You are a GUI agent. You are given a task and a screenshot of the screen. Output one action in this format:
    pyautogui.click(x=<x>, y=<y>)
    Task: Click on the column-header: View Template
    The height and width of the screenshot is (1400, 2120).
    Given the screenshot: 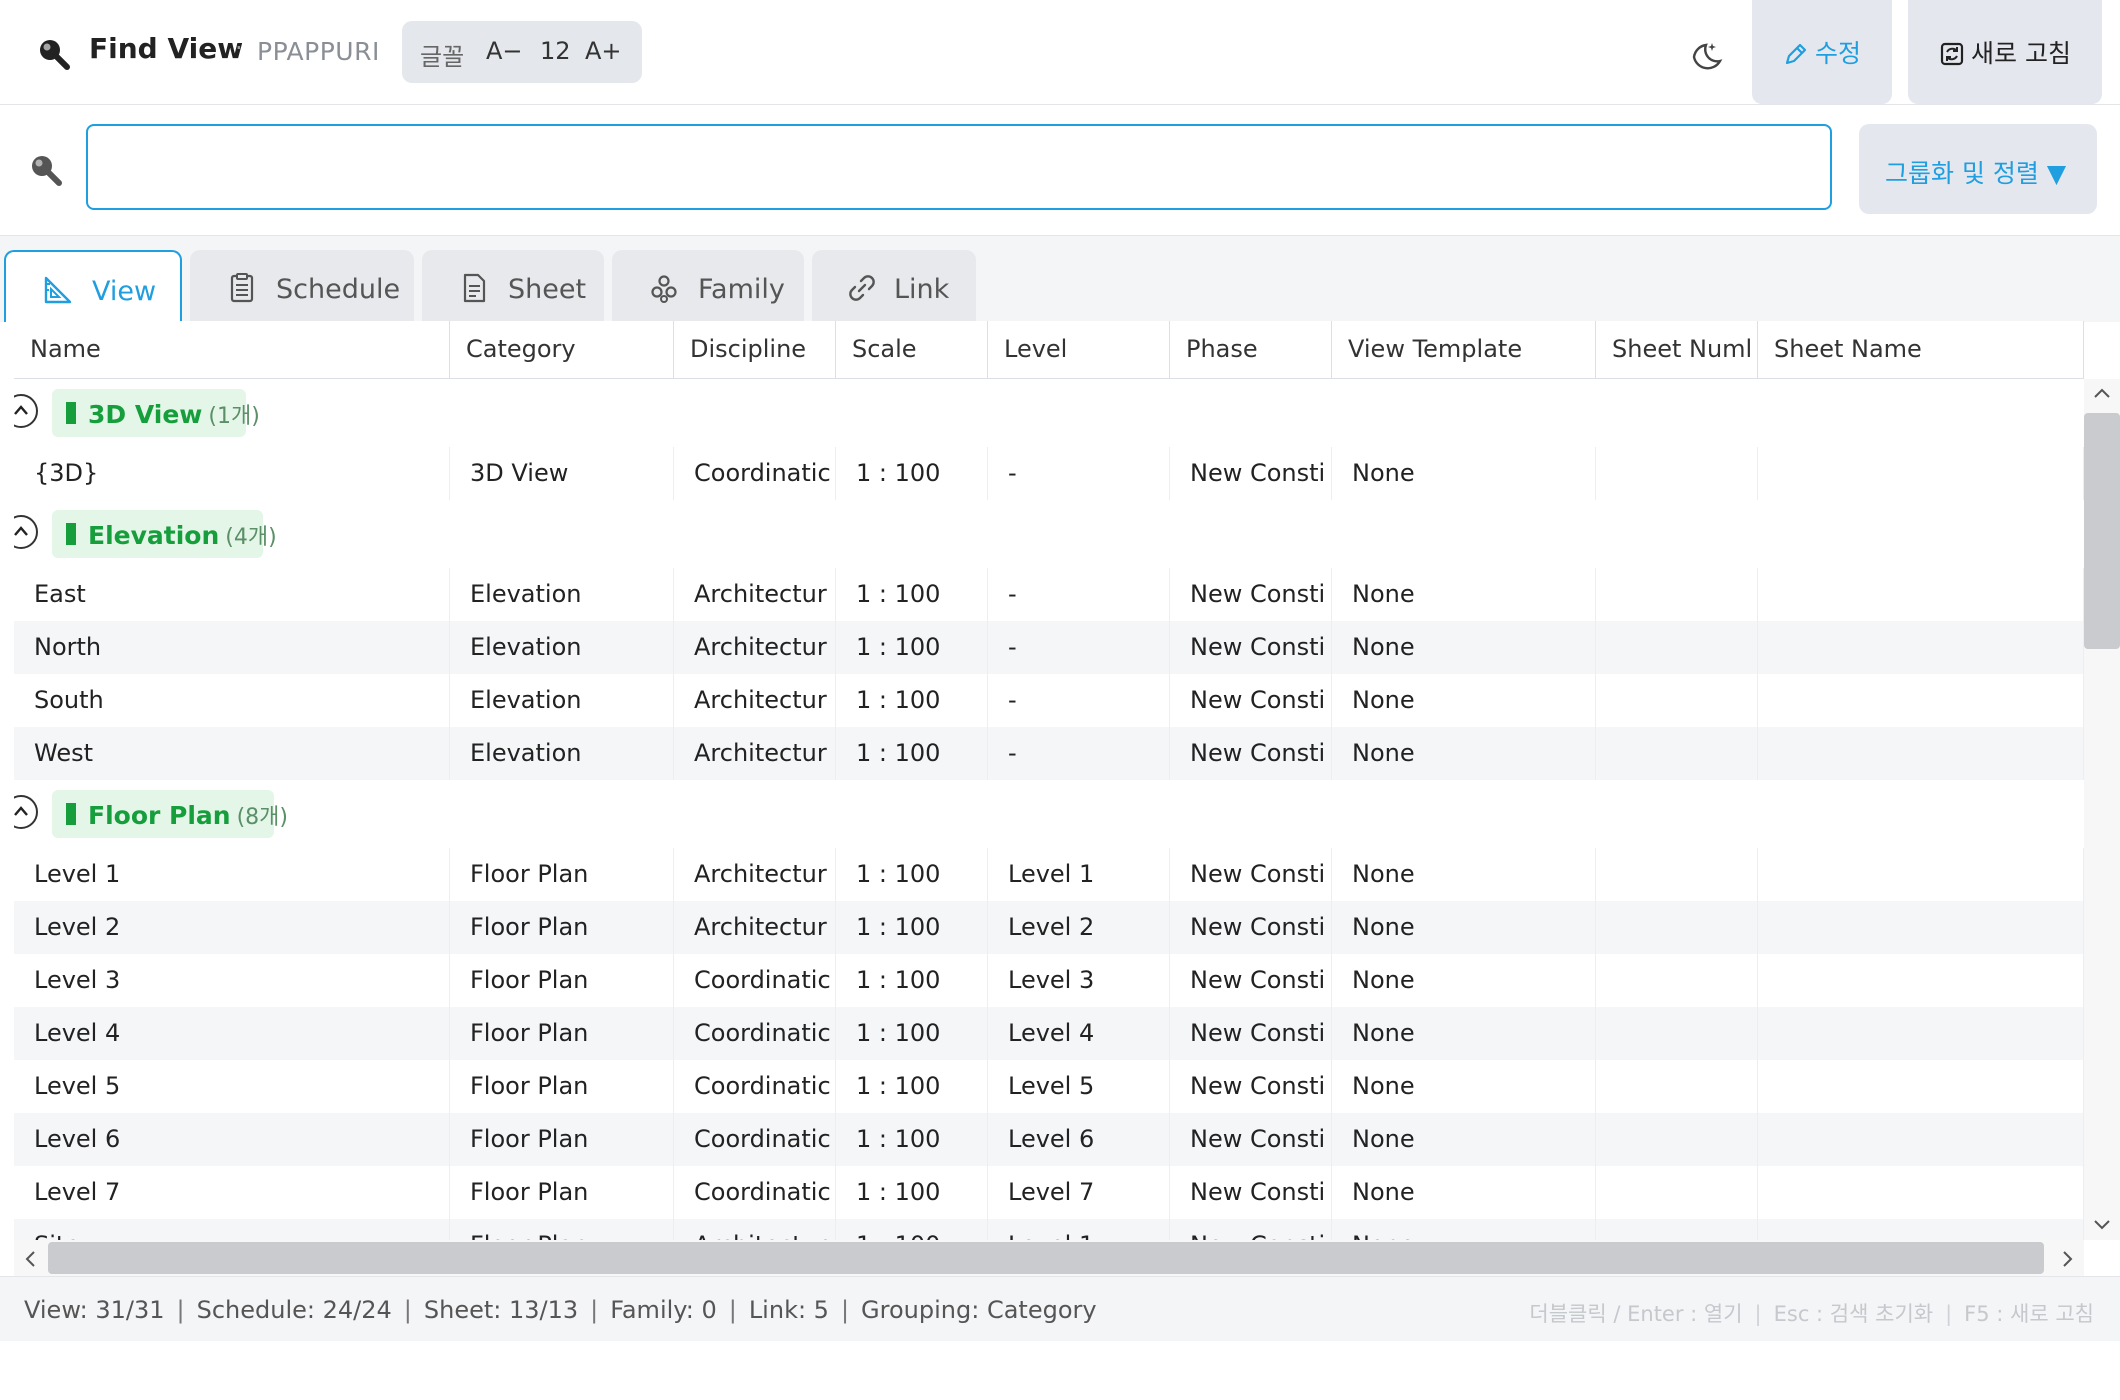 What is the action you would take?
    pyautogui.click(x=1464, y=349)
    